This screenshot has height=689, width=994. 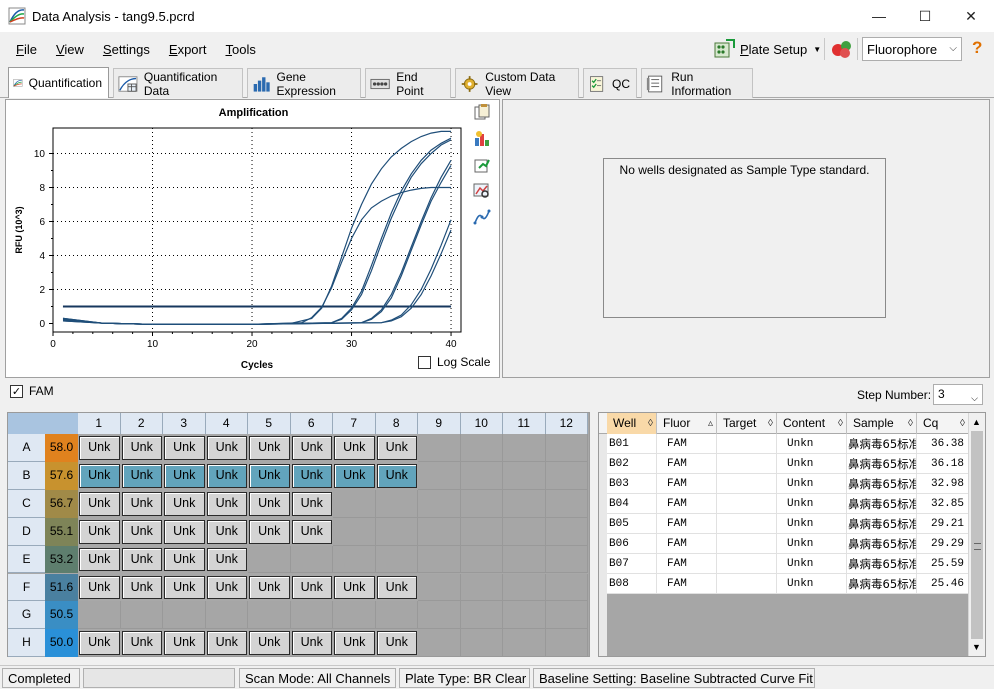 What do you see at coordinates (784, 444) in the screenshot?
I see `table-row: B01 FAM Unkn 鼻病毒65标准 36.38` at bounding box center [784, 444].